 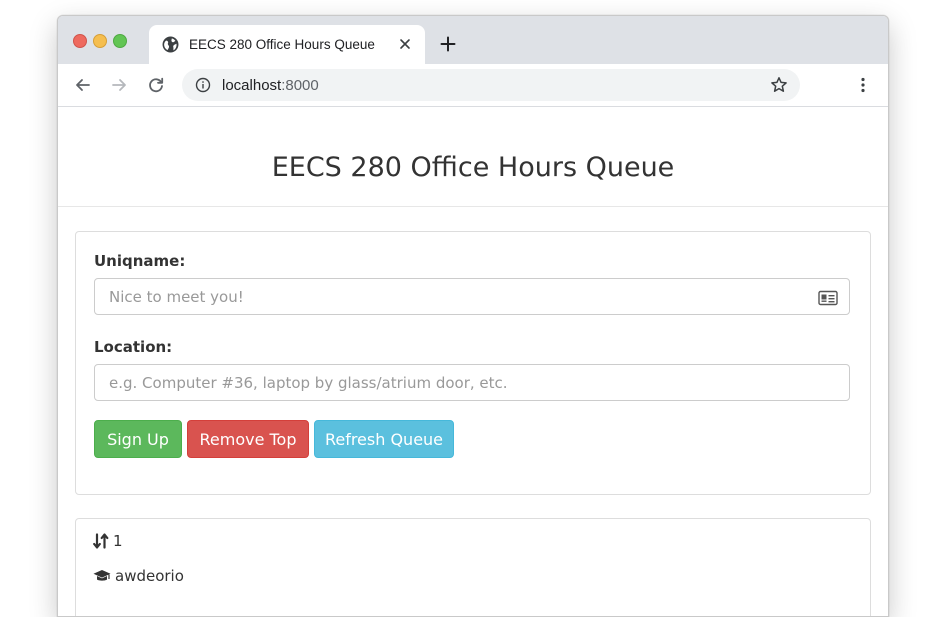 What do you see at coordinates (491, 85) in the screenshot?
I see `address-bar: localhost:8000` at bounding box center [491, 85].